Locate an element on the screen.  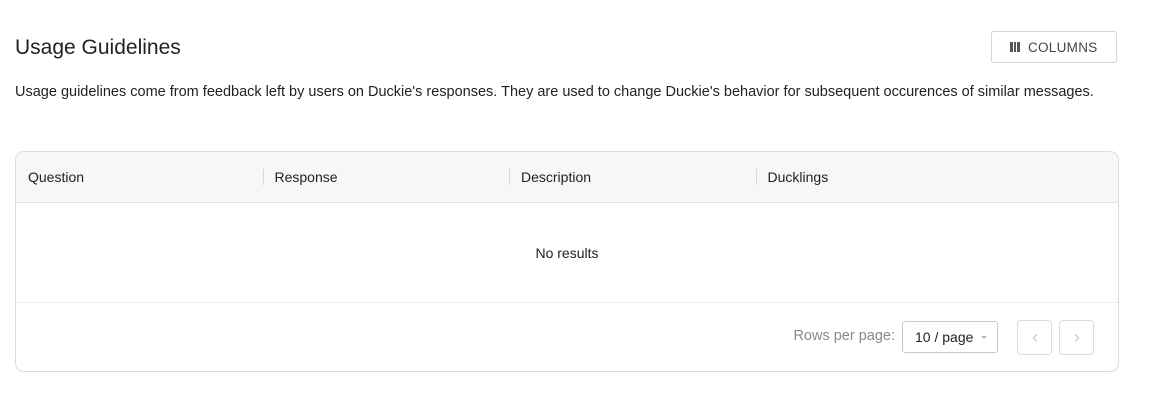
next-page-button is located at coordinates (1076, 337).